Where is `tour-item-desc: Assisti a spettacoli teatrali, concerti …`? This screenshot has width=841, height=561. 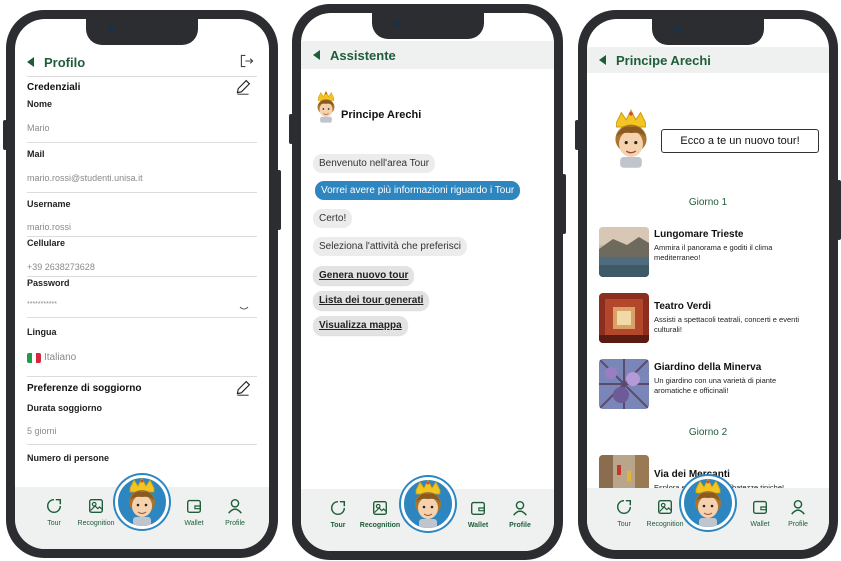 tour-item-desc: Assisti a spettacoli teatrali, concerti … is located at coordinates (727, 324).